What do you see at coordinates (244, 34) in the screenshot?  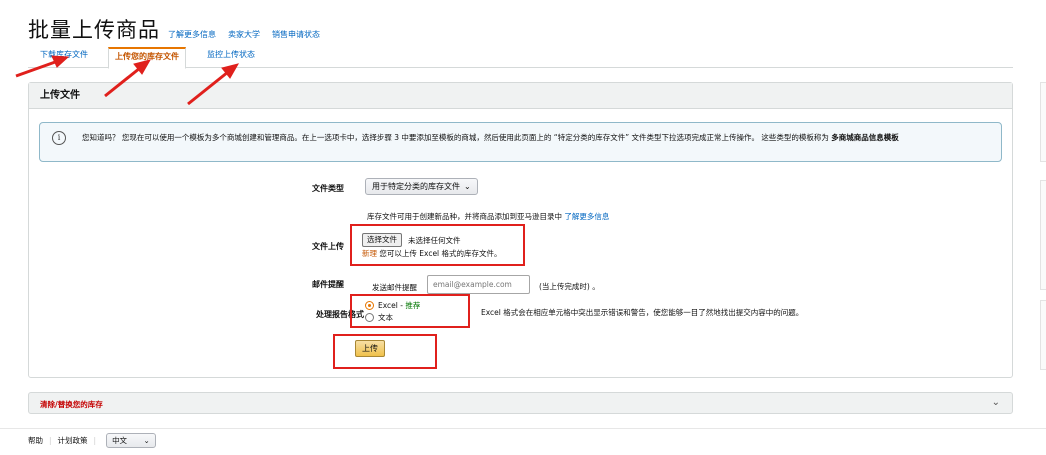 I see `seller-university-link: 卖家大学` at bounding box center [244, 34].